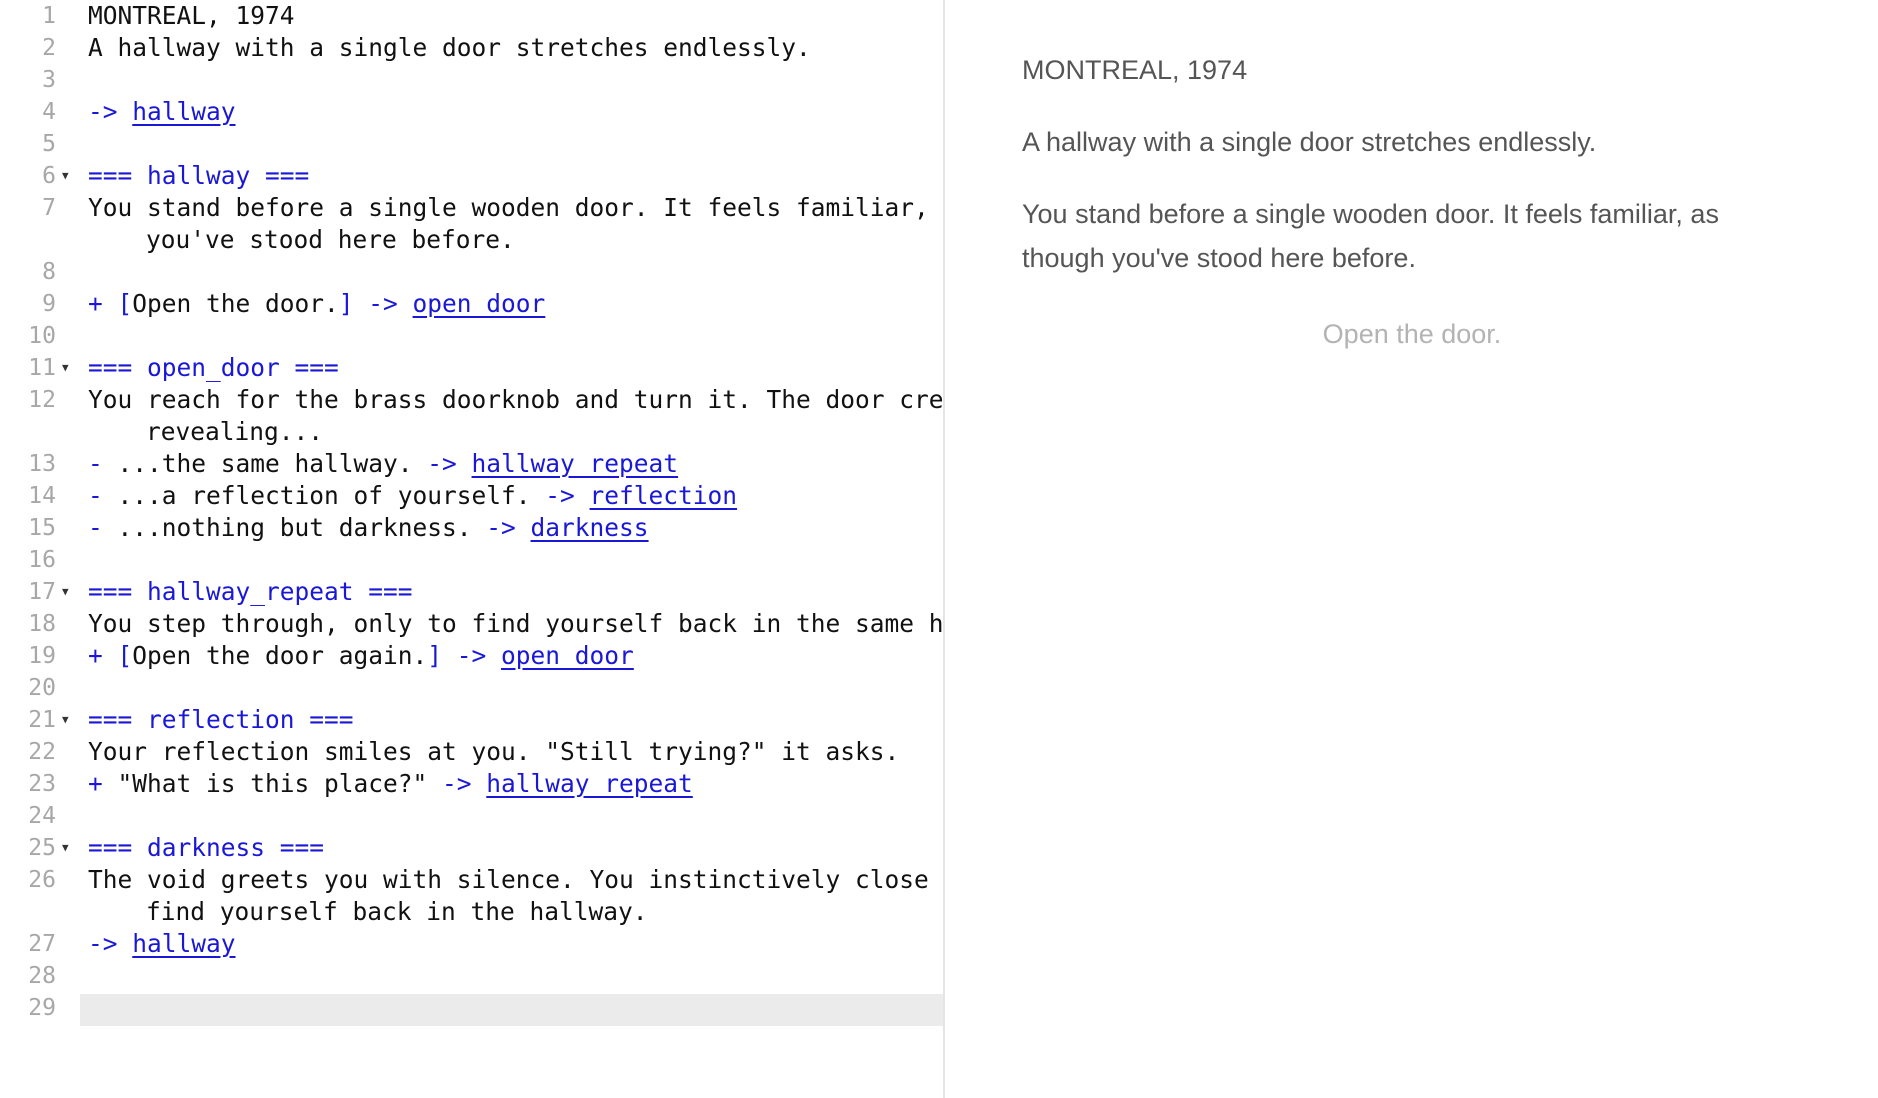 The width and height of the screenshot is (1878, 1098). I want to click on editor-line-continuation: find yourself back in the hallway., so click(471, 912).